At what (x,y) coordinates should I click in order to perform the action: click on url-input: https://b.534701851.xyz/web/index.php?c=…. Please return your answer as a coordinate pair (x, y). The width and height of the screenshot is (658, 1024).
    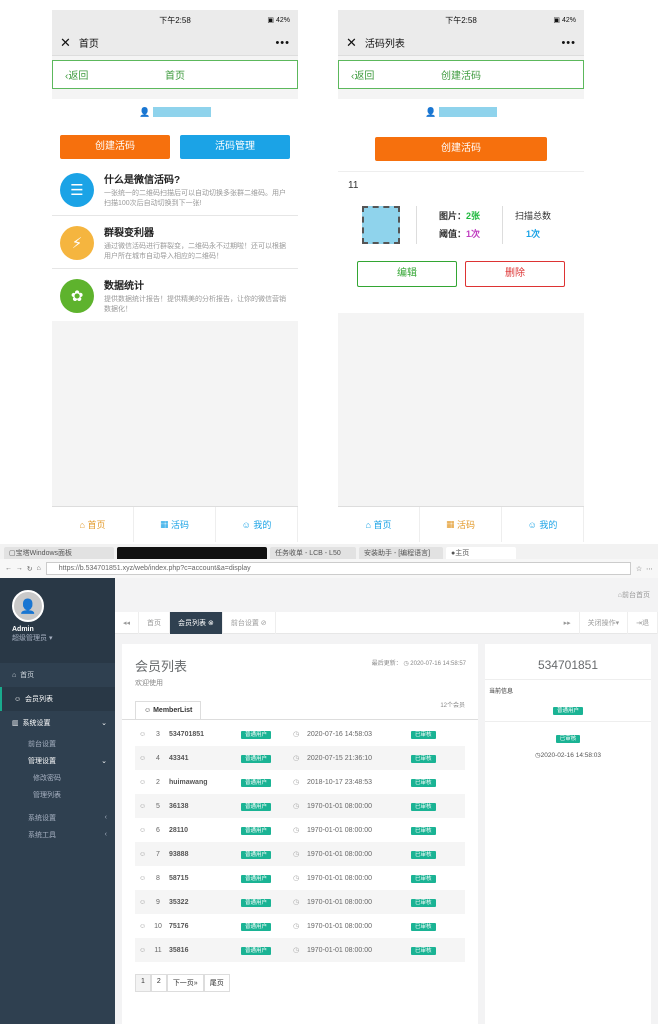
    Looking at the image, I should click on (338, 568).